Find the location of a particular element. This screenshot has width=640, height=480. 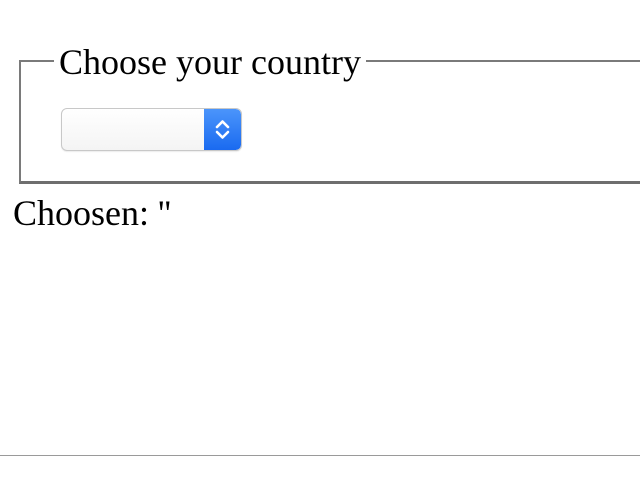

chevron-up-down-icon is located at coordinates (222, 129).